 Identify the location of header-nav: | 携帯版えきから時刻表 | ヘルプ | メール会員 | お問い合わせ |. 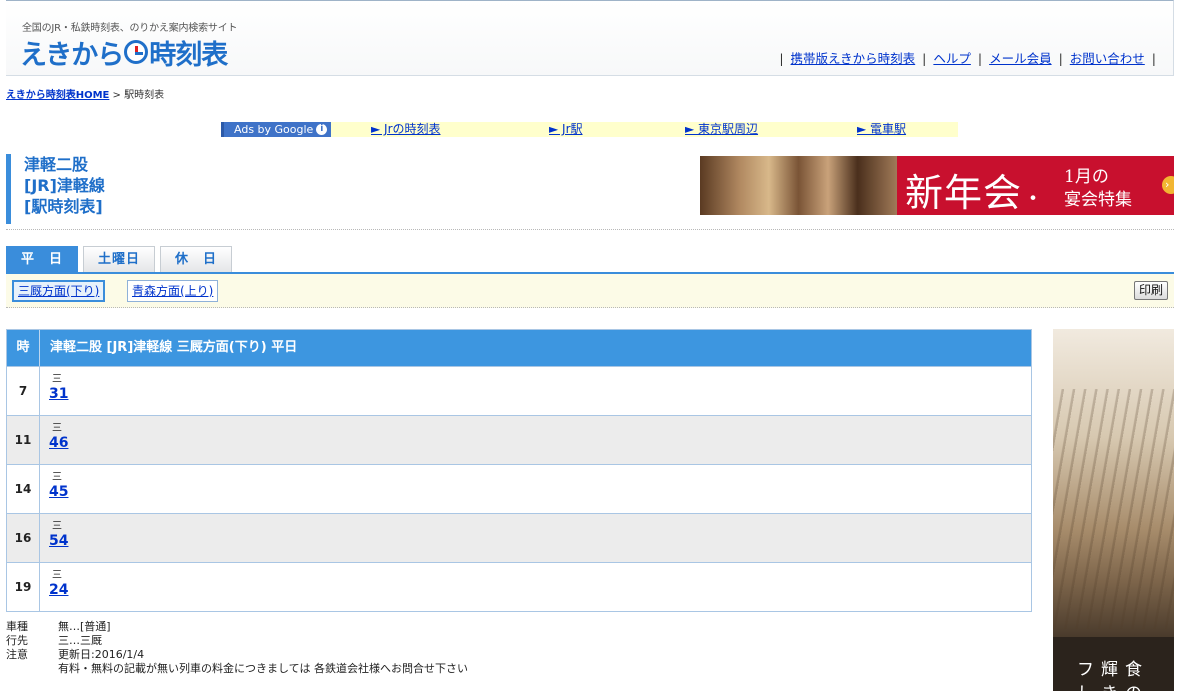
(967, 58).